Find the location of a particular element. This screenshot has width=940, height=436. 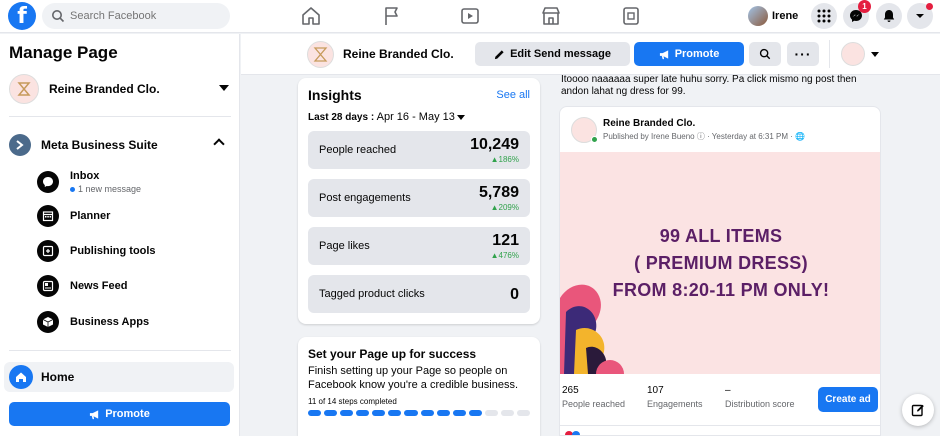

stat-label: Engagements is located at coordinates (675, 404).